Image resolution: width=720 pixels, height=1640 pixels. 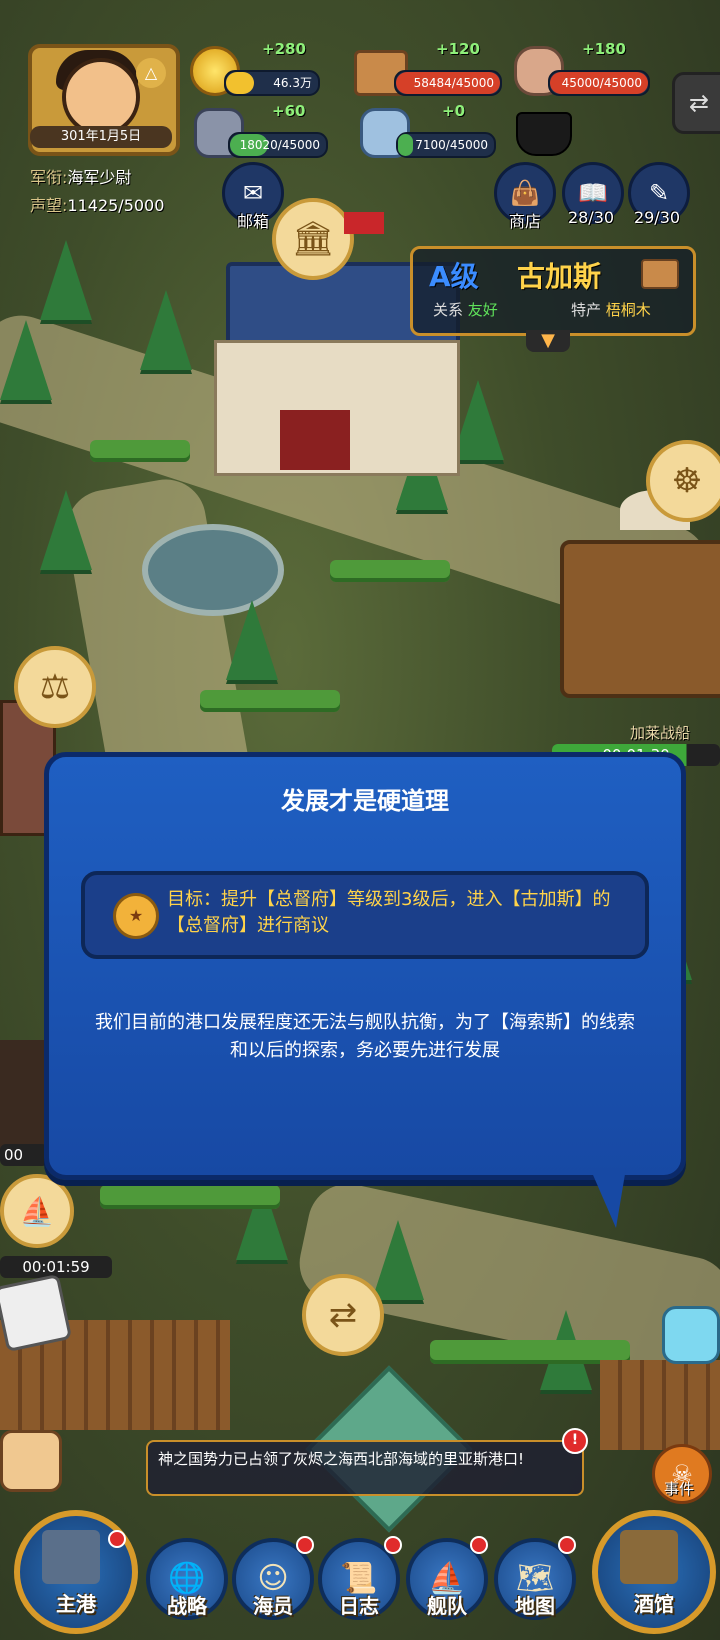 What do you see at coordinates (448, 310) in the screenshot?
I see `relation-label: 关系` at bounding box center [448, 310].